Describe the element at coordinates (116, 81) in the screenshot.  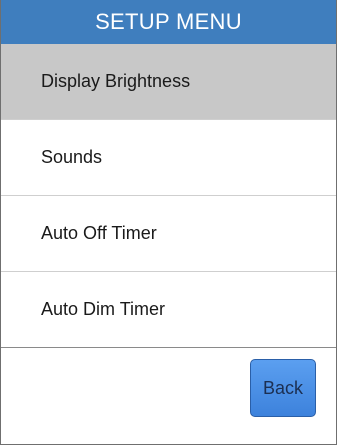
I see `menu-item-label: Display Brightness` at that location.